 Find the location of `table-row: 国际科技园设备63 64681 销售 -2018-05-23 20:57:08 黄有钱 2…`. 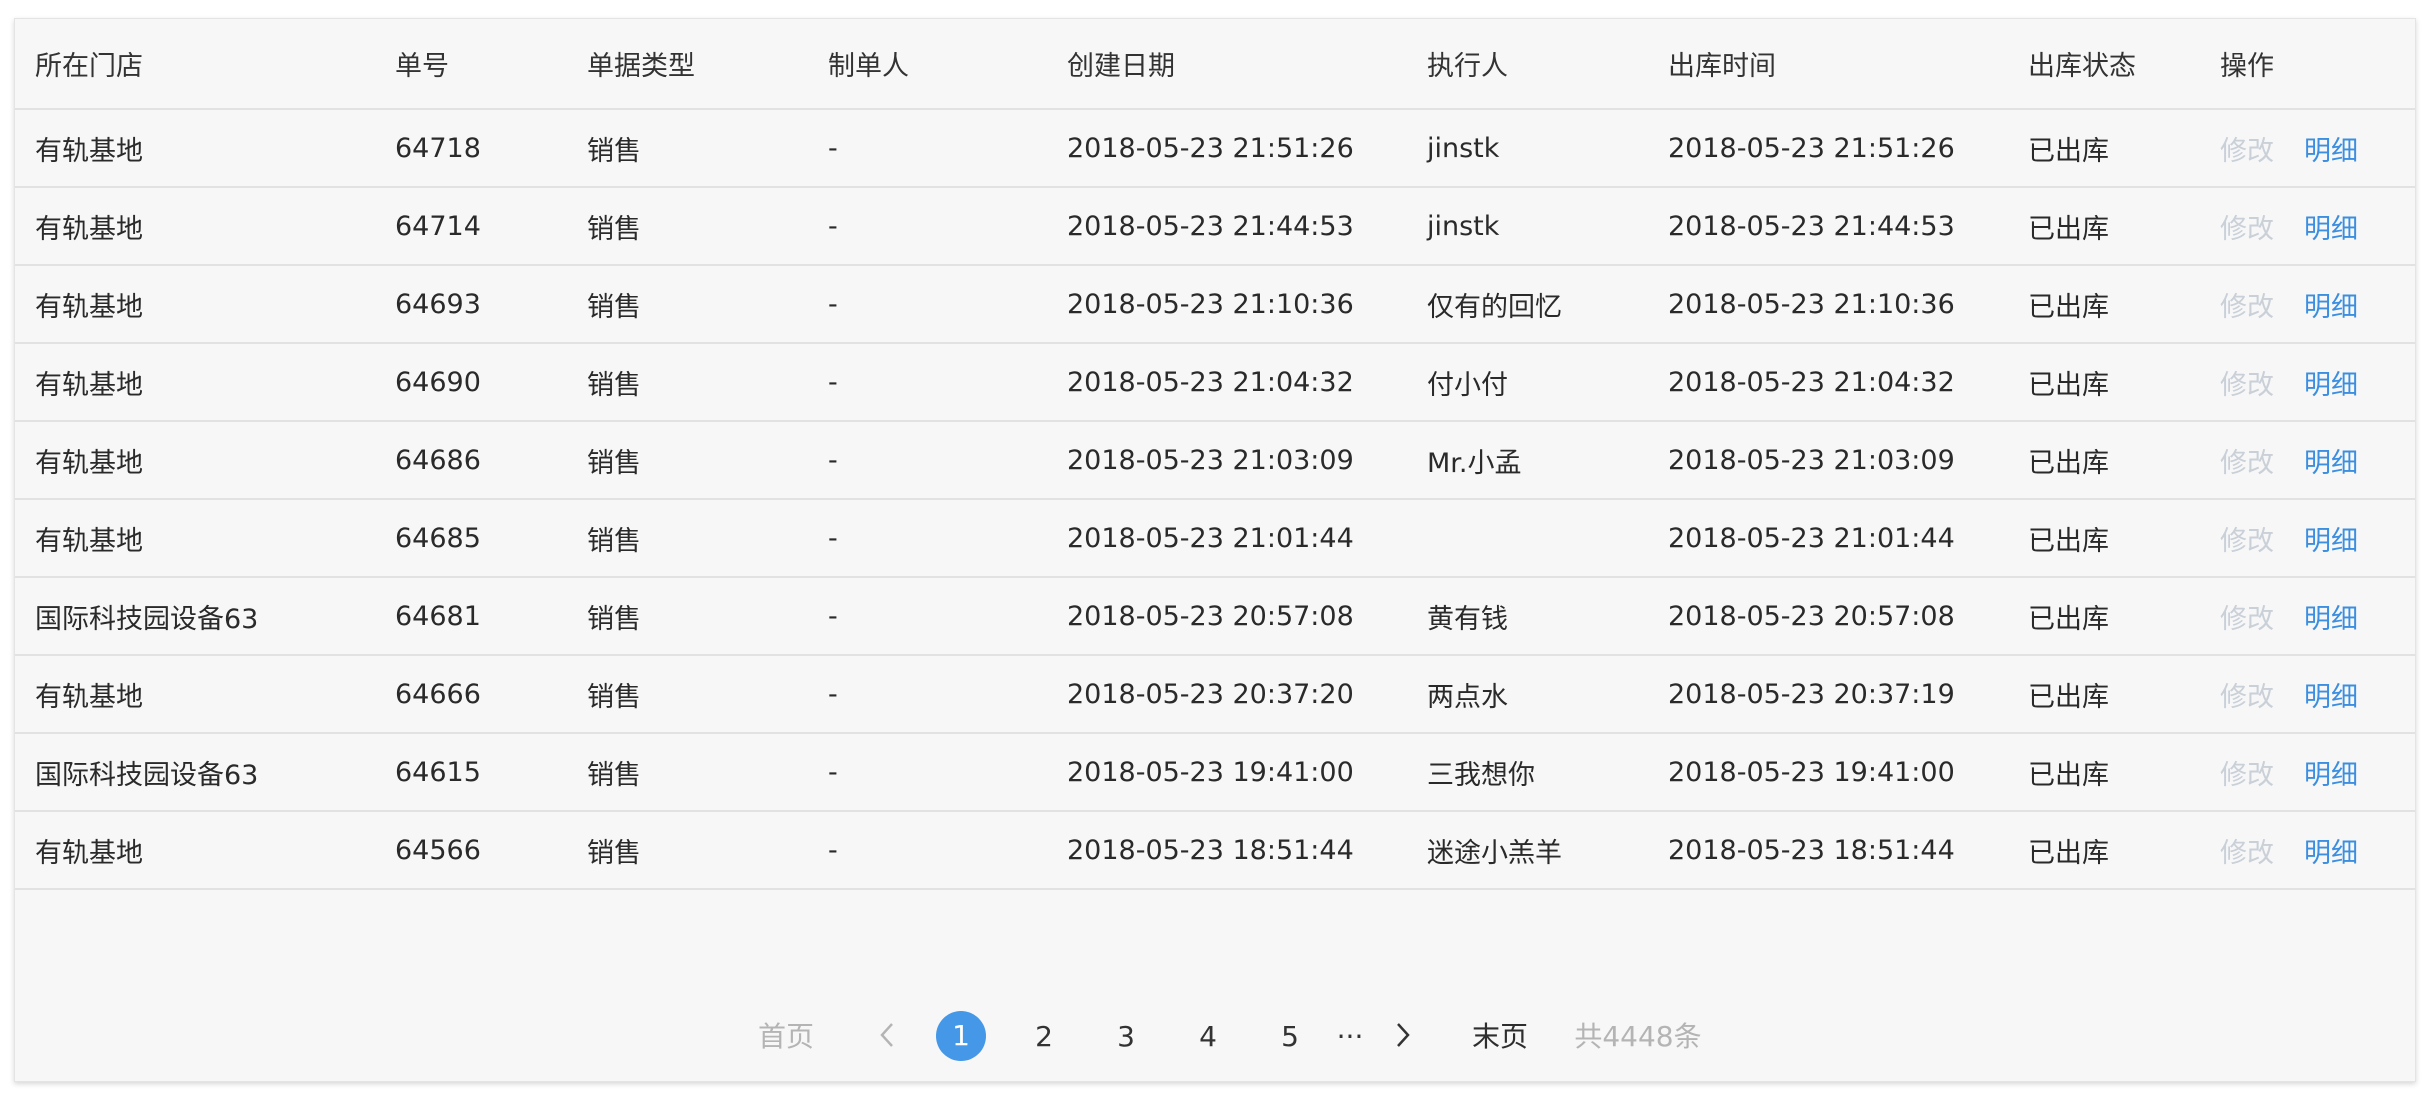

table-row: 国际科技园设备63 64681 销售 -2018-05-23 20:57:08 黄有钱 2… is located at coordinates (1215, 616).